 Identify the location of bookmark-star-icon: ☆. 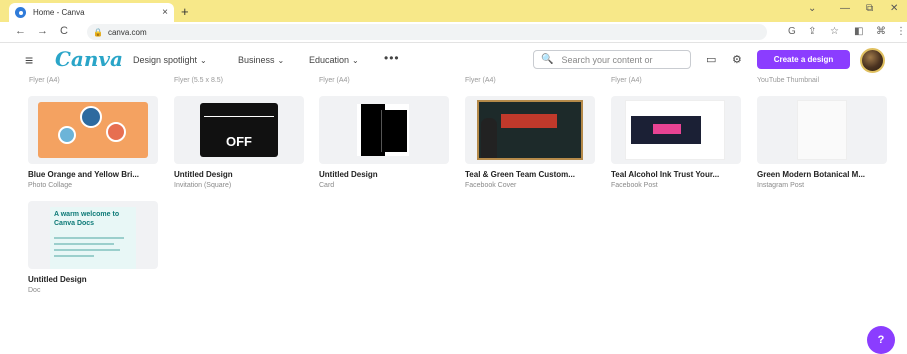
(834, 31).